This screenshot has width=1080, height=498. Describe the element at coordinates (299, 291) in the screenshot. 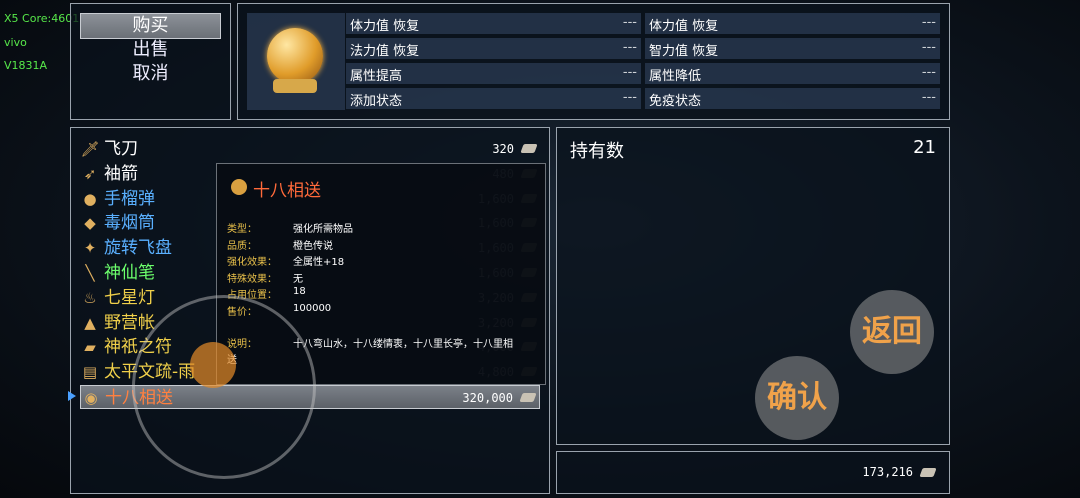

I see `tooltip-value: 18` at that location.